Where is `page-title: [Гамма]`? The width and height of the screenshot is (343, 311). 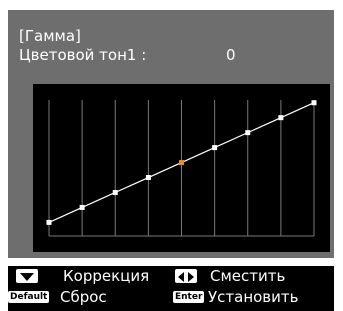
page-title: [Гамма] is located at coordinates (50, 36).